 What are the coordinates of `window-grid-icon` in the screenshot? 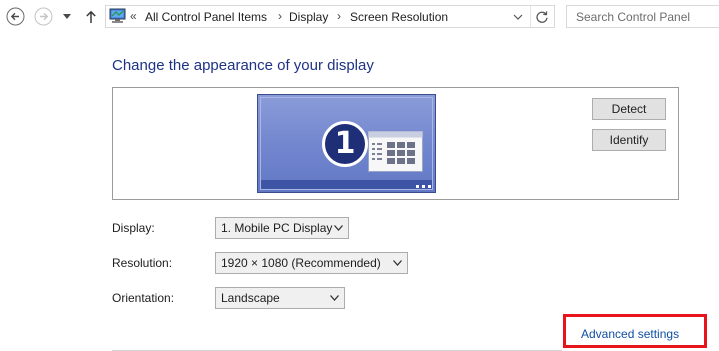 It's located at (395, 151).